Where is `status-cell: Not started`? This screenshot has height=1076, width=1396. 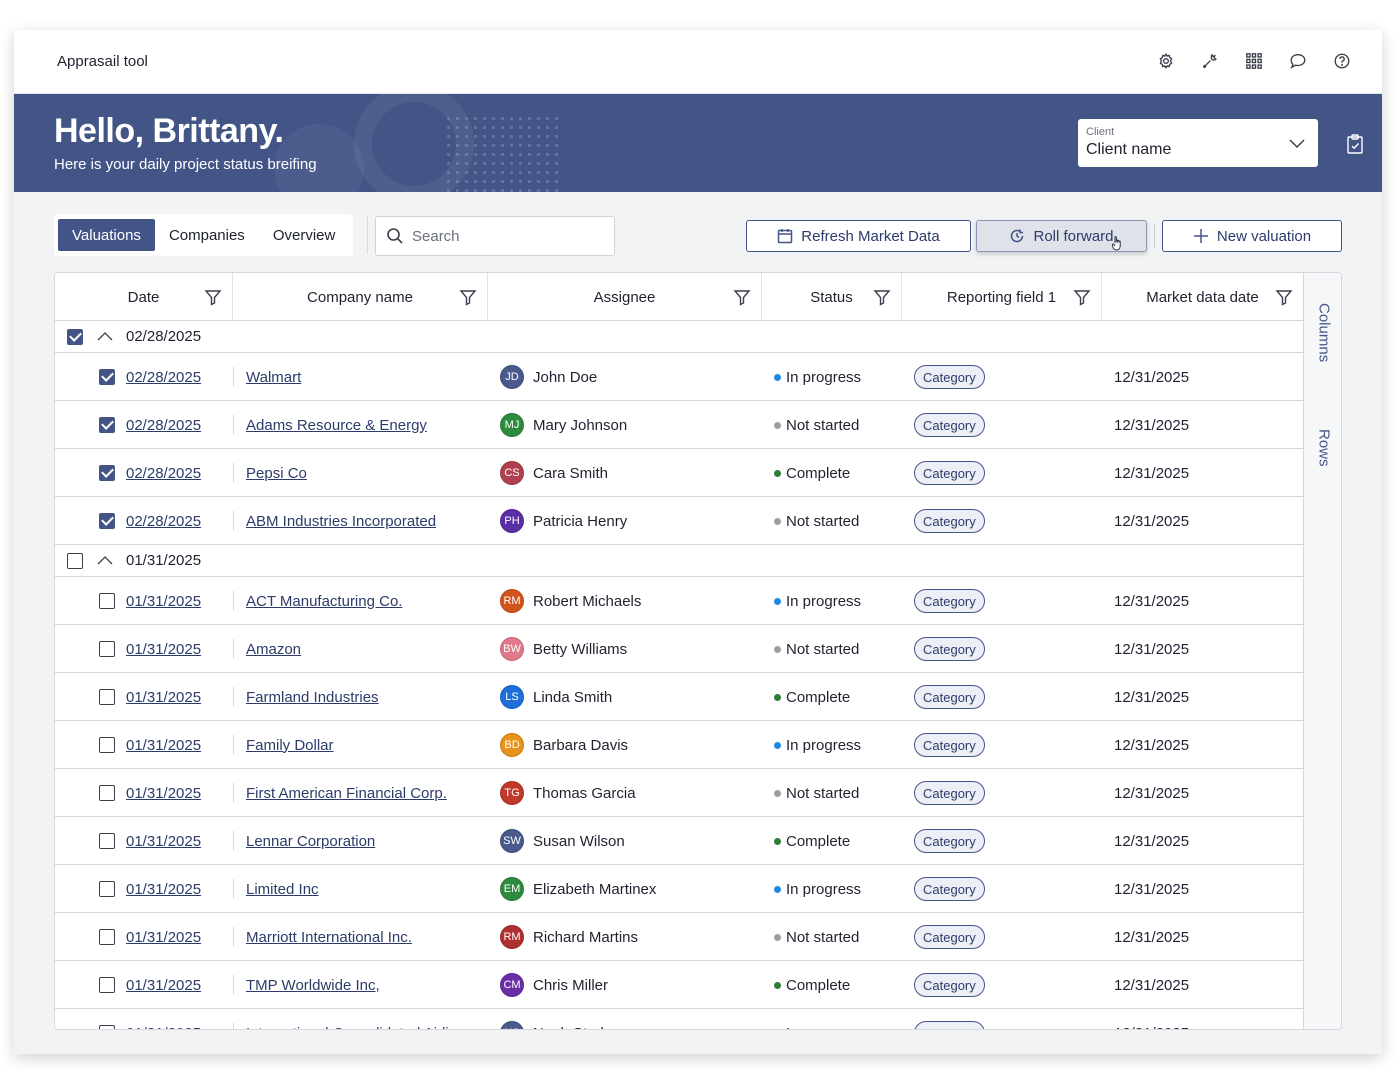
status-cell: Not started is located at coordinates (816, 521).